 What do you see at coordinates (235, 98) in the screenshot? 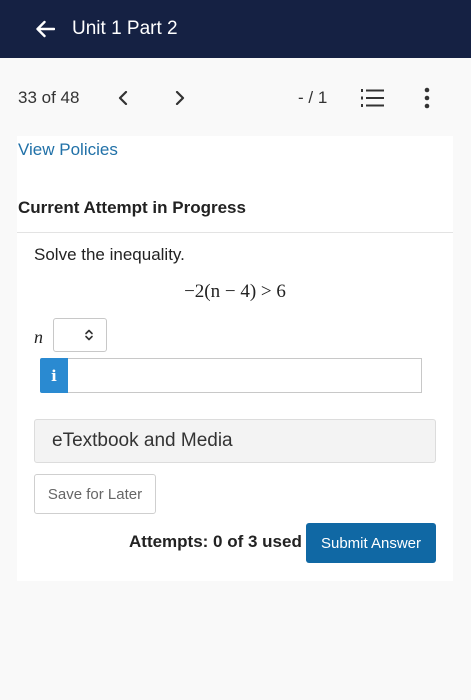
I see `question-navigation: 33 of 48 - / 1` at bounding box center [235, 98].